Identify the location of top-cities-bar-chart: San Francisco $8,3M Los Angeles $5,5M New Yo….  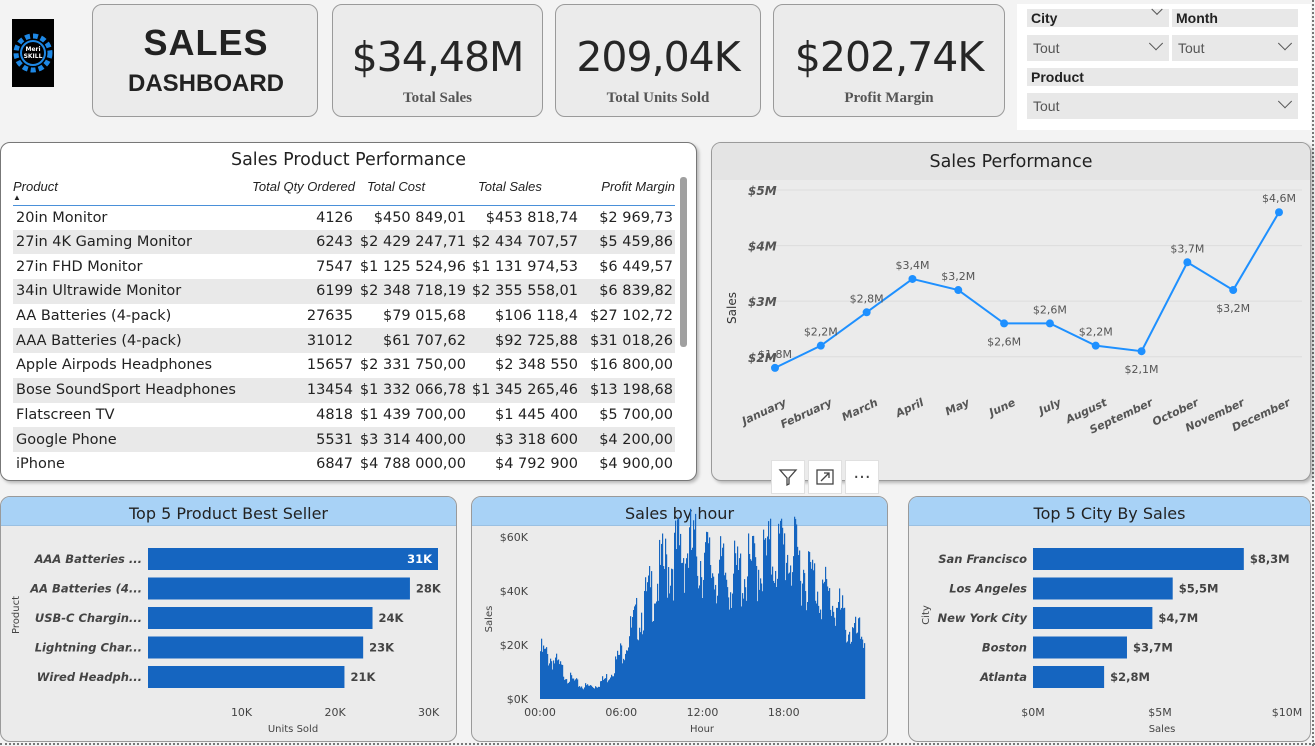
(1110, 620).